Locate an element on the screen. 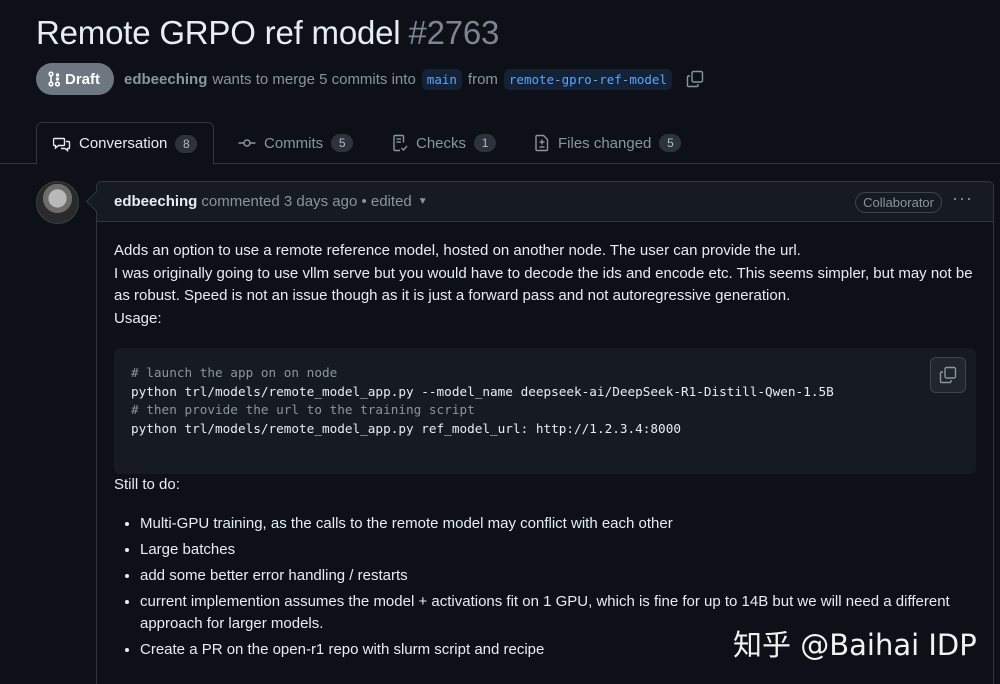 Image resolution: width=1000 pixels, height=684 pixels. pr-number: #2763 is located at coordinates (454, 32).